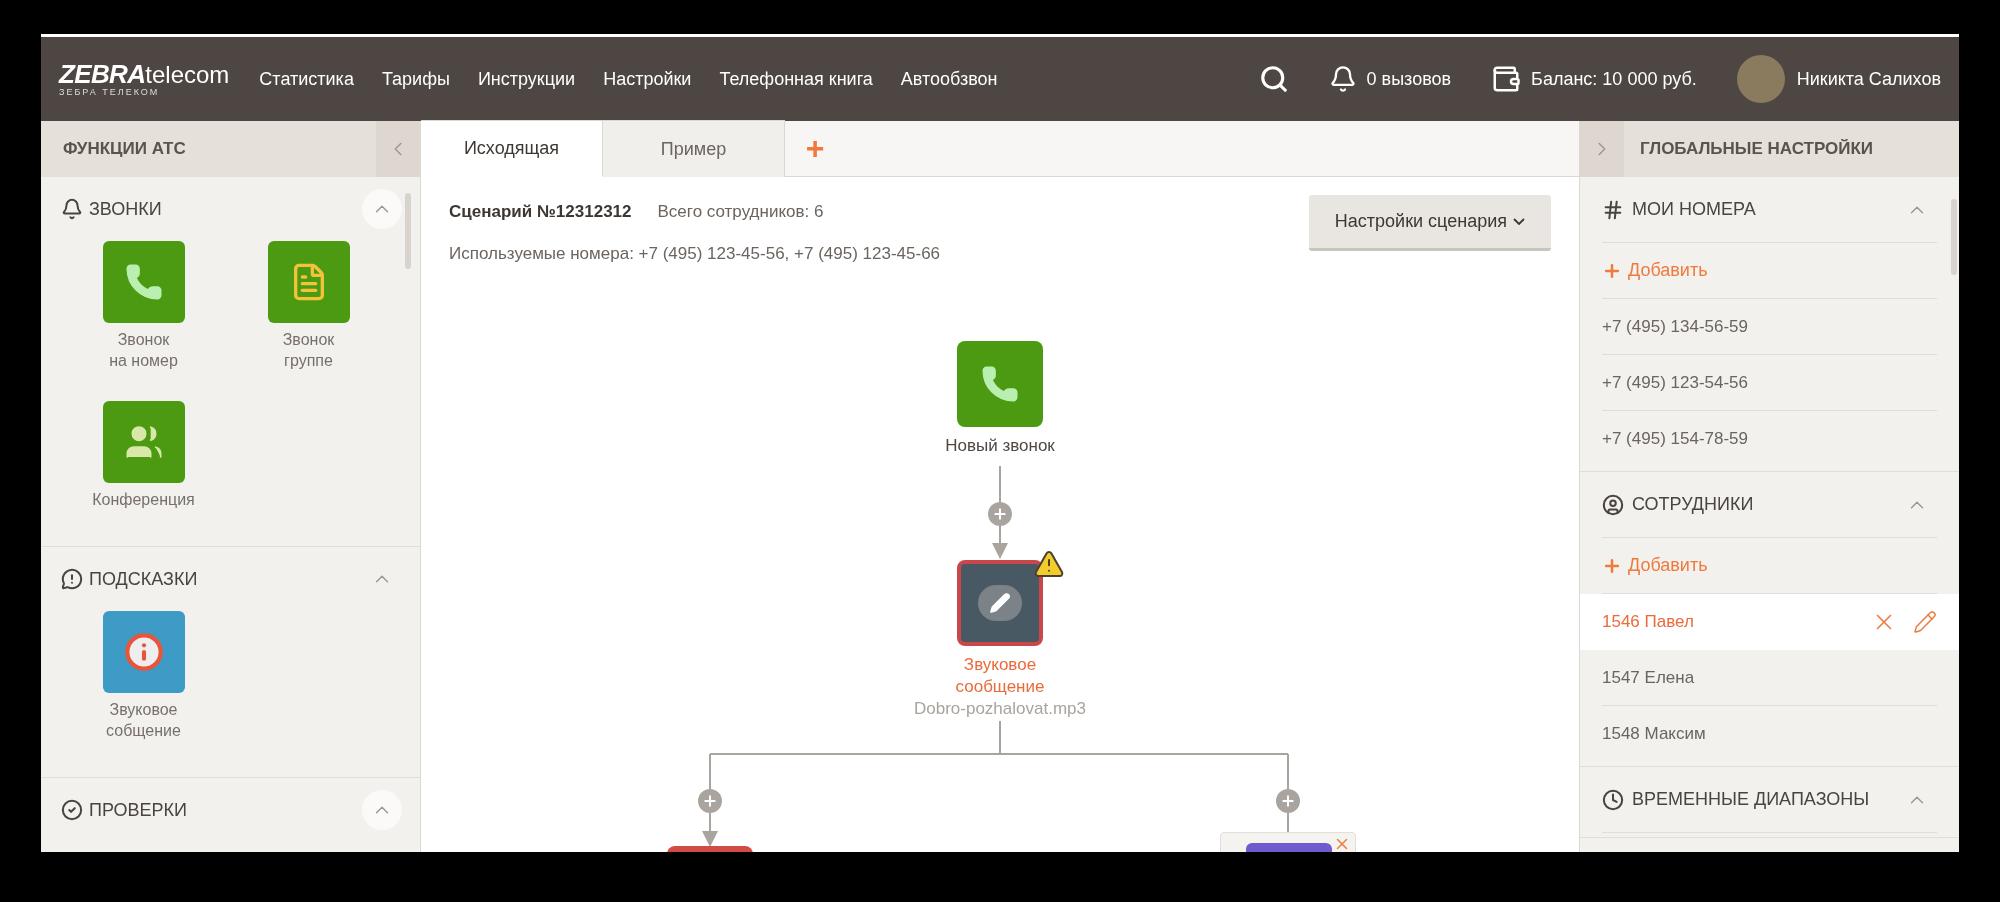 Image resolution: width=2000 pixels, height=902 pixels. What do you see at coordinates (1769, 439) in the screenshot?
I see `list-row: +7 (495) 154-78-59` at bounding box center [1769, 439].